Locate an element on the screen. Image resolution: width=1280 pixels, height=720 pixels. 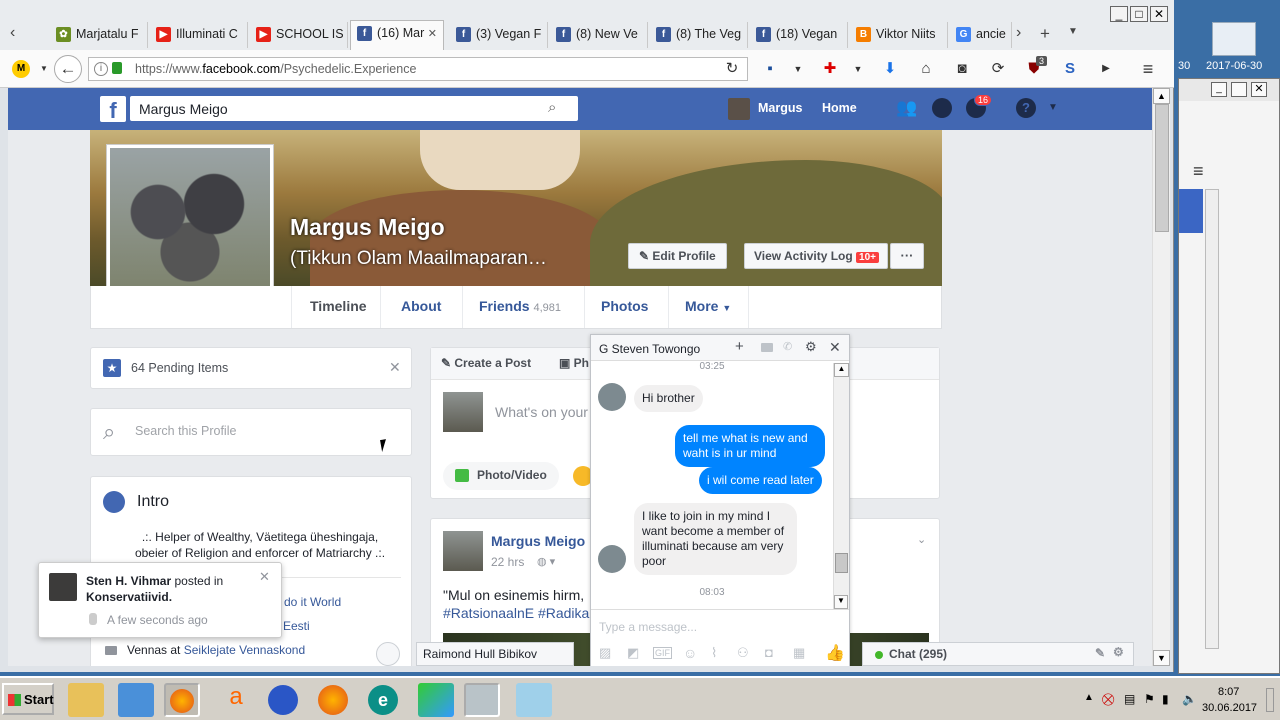
tab-timeline: Timeline is located at coordinates (336, 307).